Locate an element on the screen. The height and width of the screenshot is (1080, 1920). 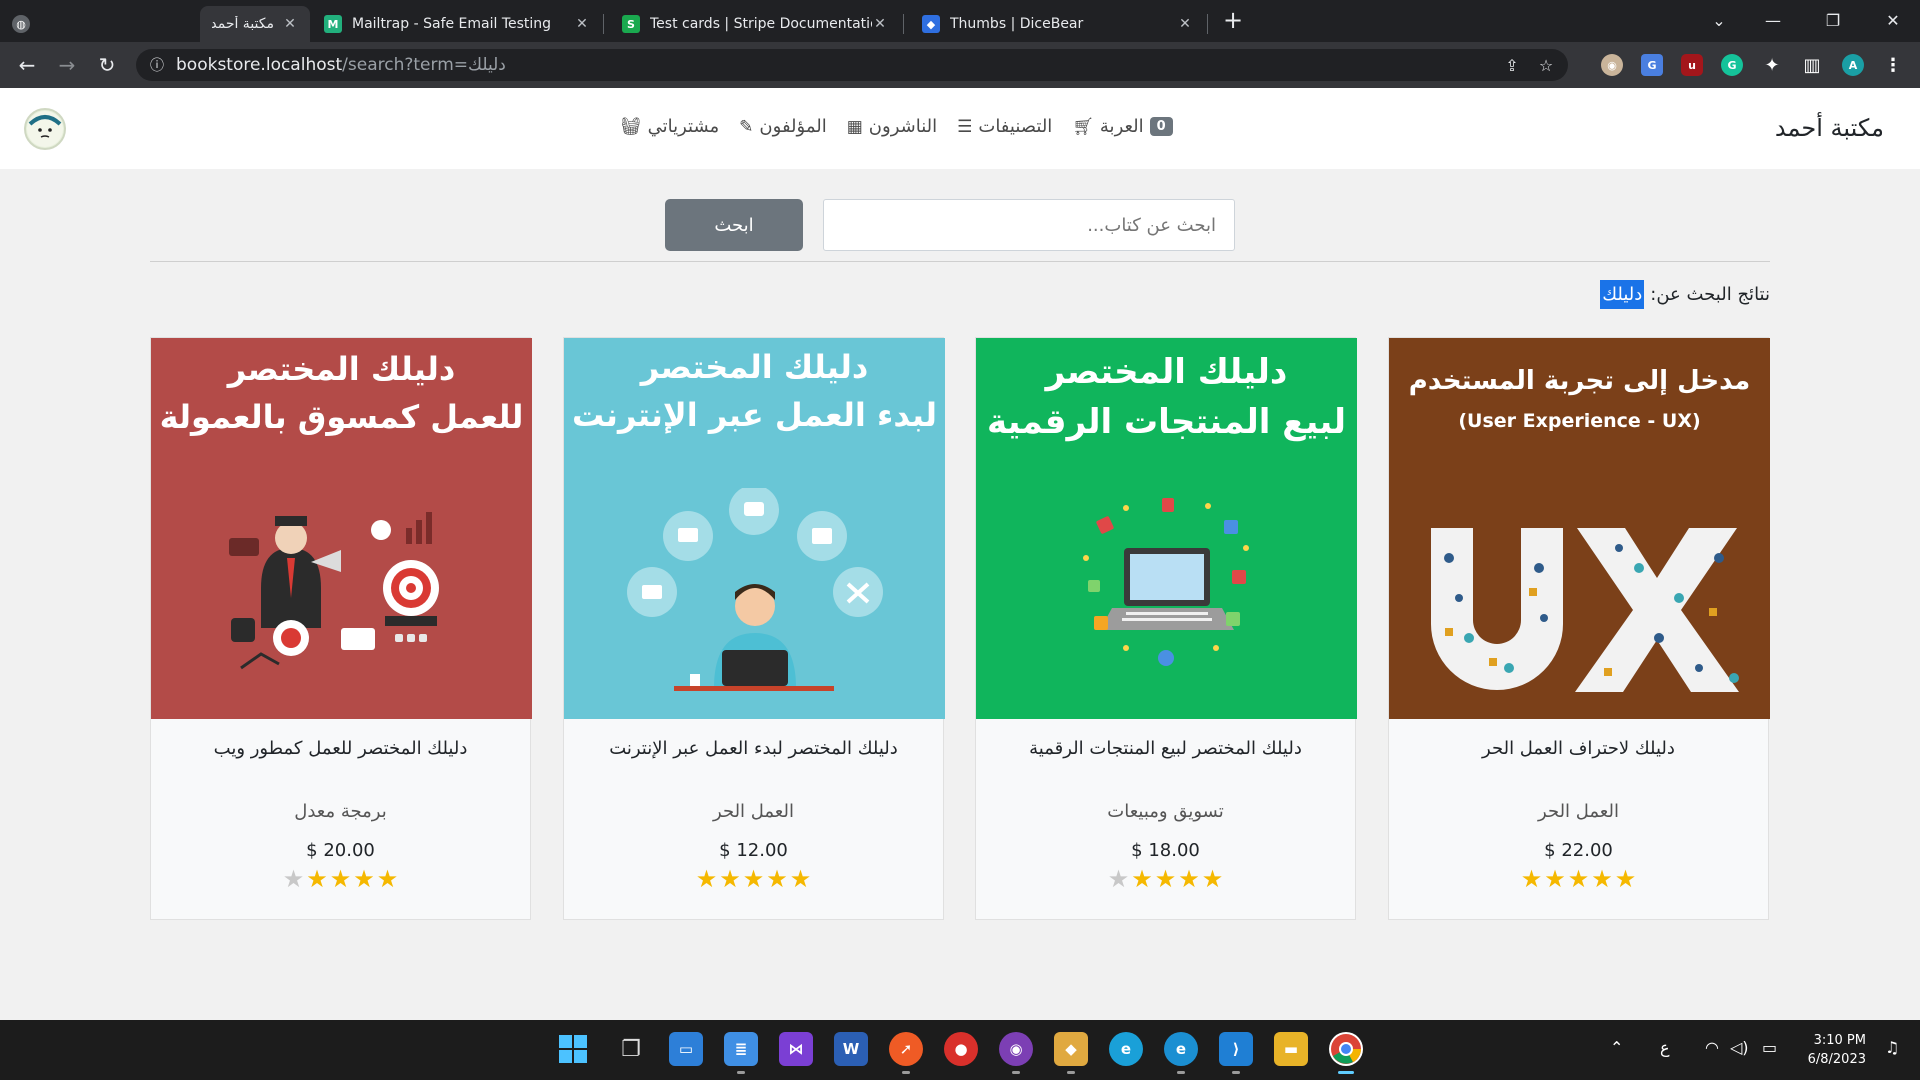
tab-stripe: S Test cards | Stripe Documentation ✕ is located at coordinates (755, 24).